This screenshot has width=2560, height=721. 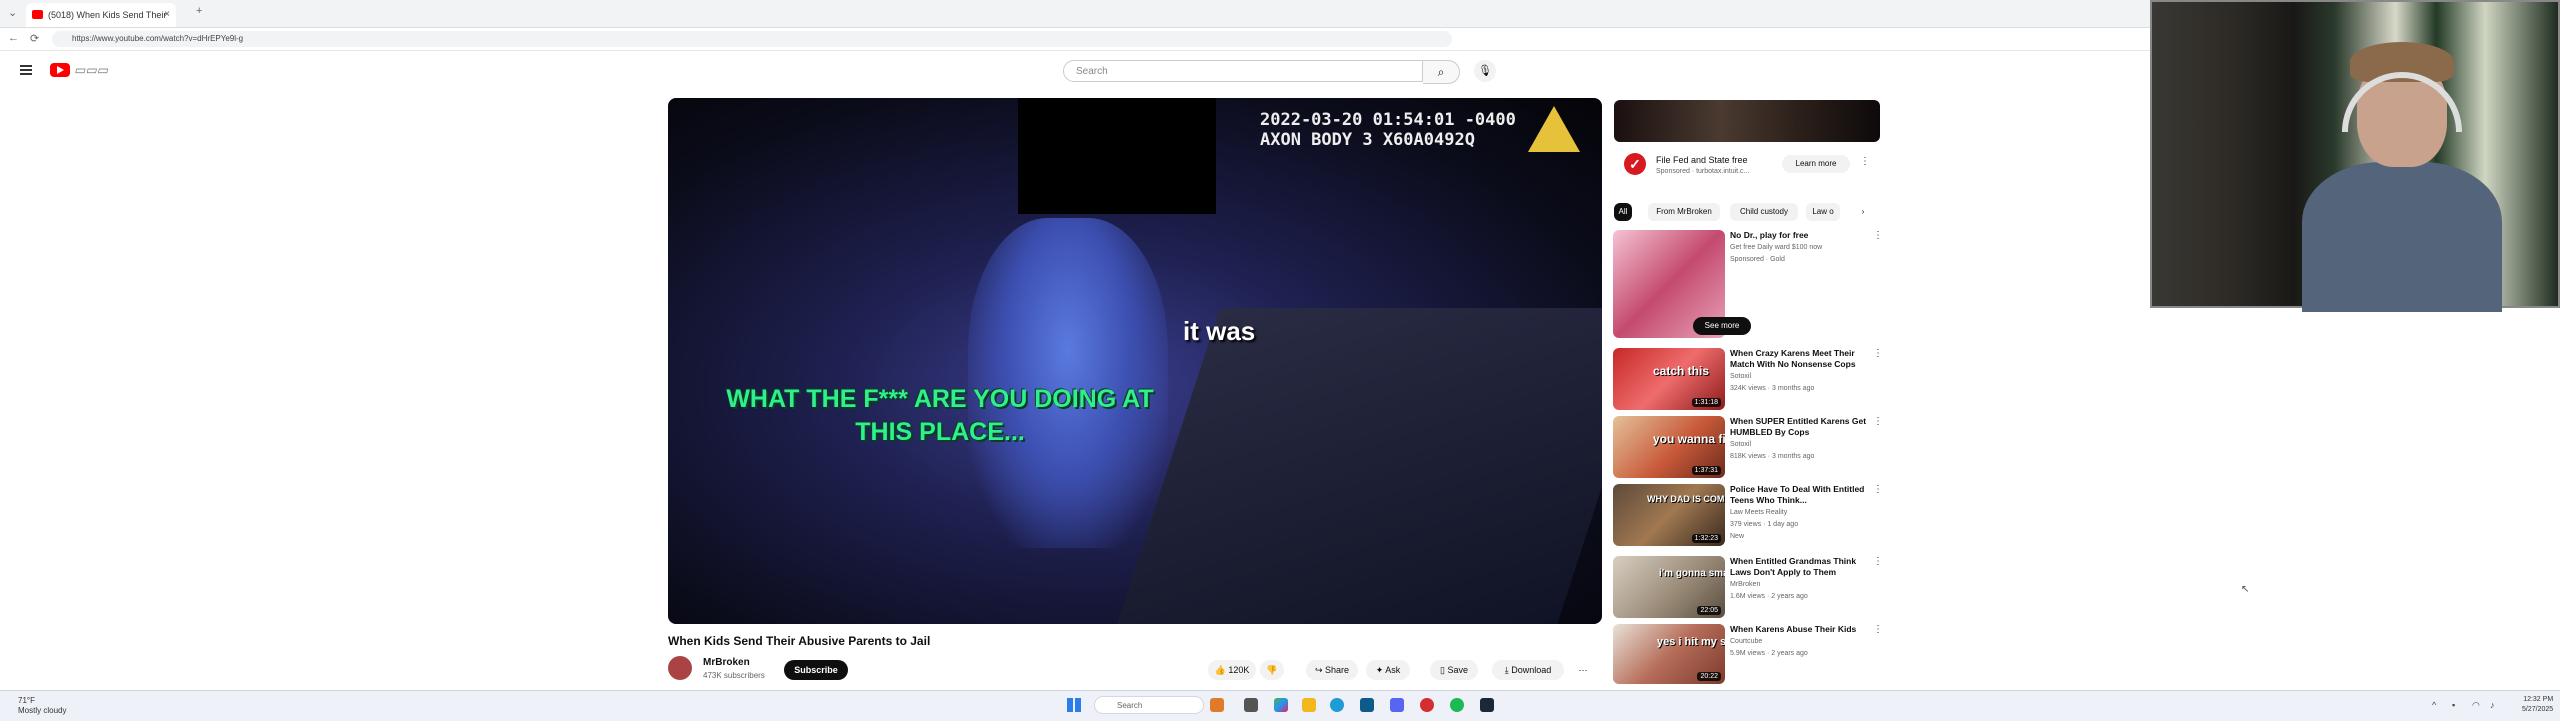 I want to click on search-button: ⌕, so click(x=1441, y=72).